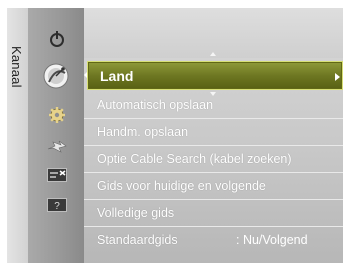 This screenshot has height=269, width=343. What do you see at coordinates (18, 135) in the screenshot?
I see `channel-side-tab: Kanaal` at bounding box center [18, 135].